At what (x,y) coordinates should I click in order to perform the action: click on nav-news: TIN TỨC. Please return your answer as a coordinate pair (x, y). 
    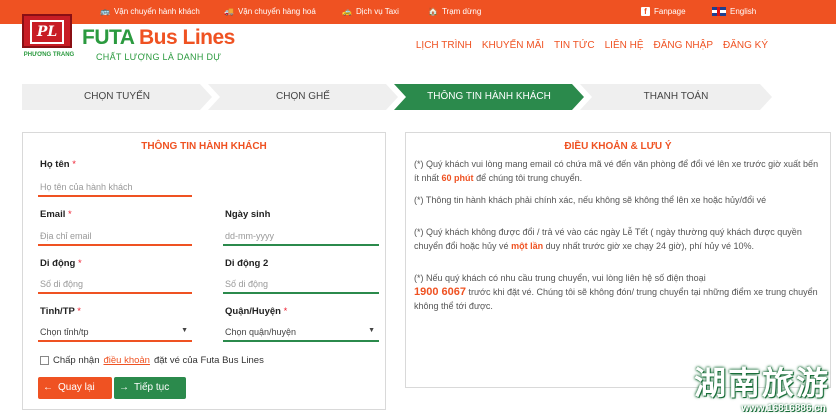
    Looking at the image, I should click on (574, 45).